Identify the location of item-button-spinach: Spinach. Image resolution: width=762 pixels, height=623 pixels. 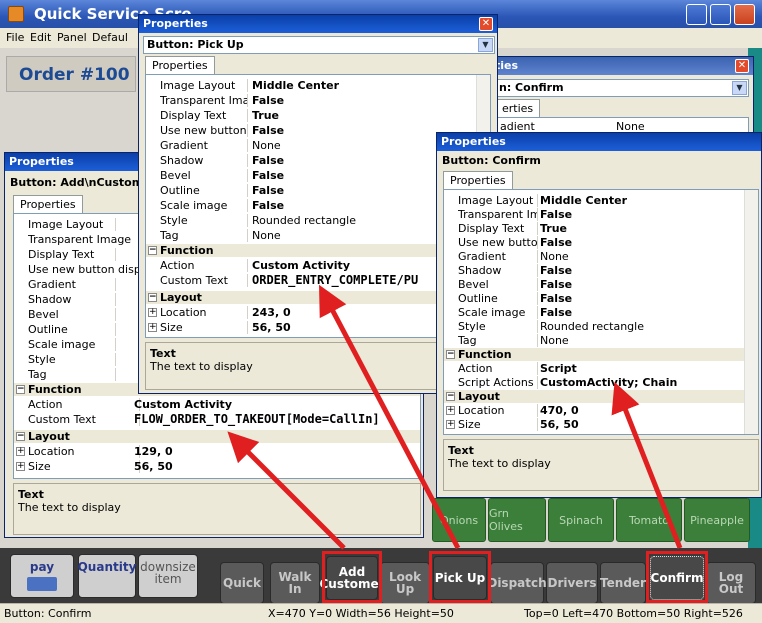
(581, 520).